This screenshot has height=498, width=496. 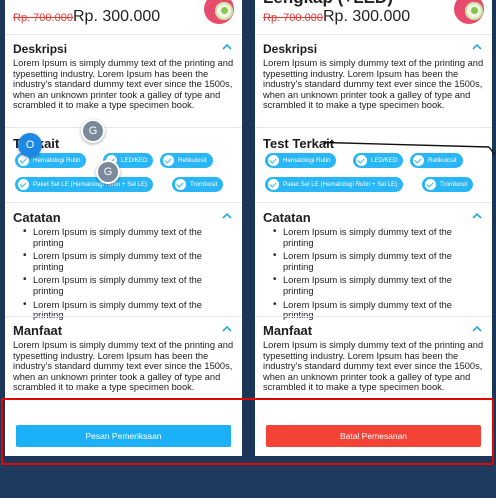 I want to click on annotation-pointer, so click(x=409, y=148).